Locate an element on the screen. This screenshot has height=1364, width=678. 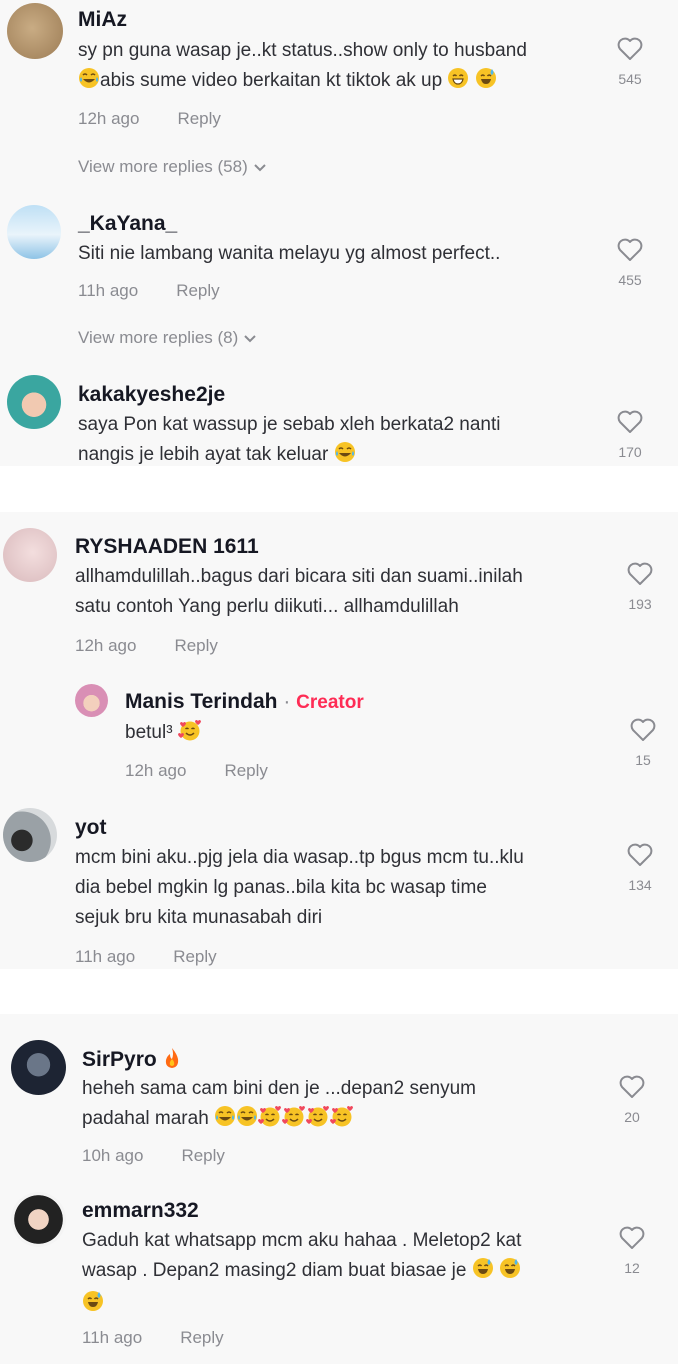
like-count: 15 is located at coordinates (643, 760).